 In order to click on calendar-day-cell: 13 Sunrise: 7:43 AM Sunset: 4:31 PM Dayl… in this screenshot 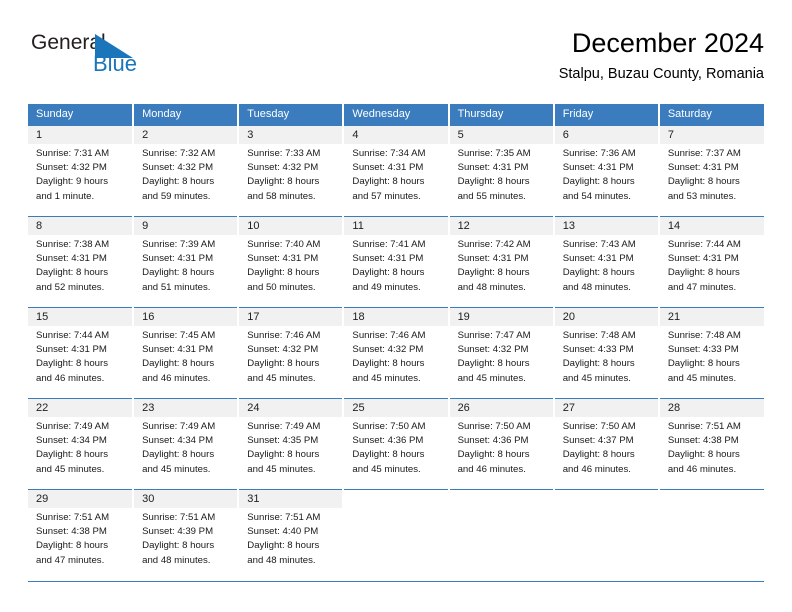, I will do `click(606, 262)`.